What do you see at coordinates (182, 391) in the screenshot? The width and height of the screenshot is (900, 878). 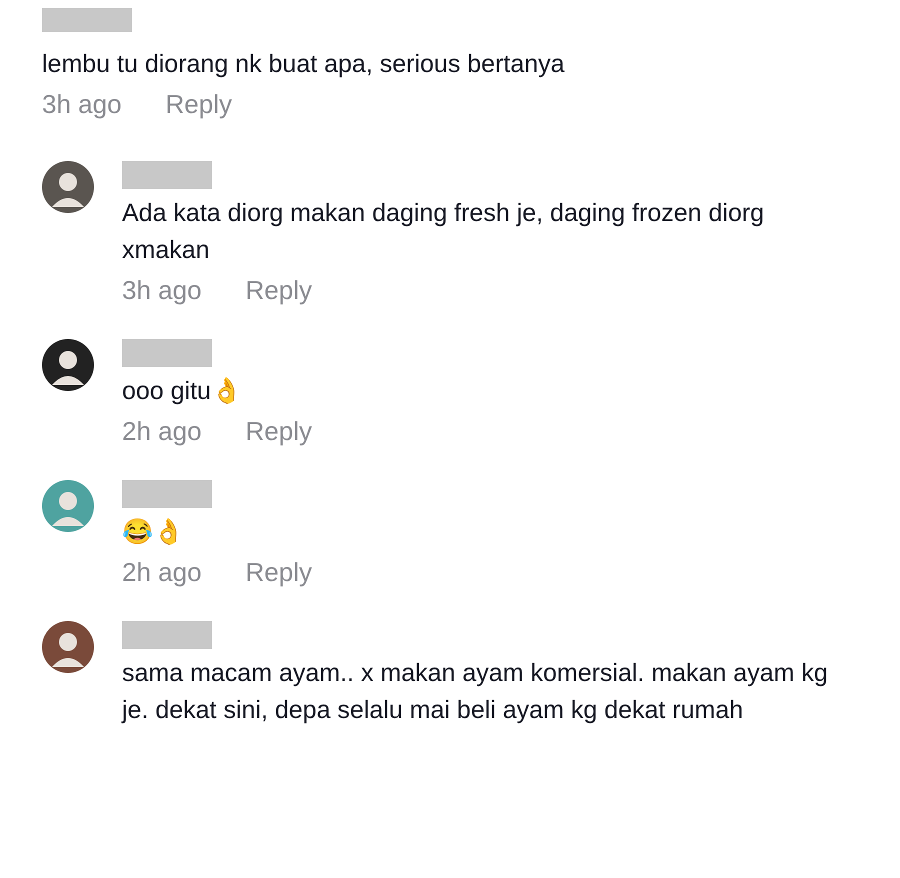 I see `comment-text: ooo gitu👌` at bounding box center [182, 391].